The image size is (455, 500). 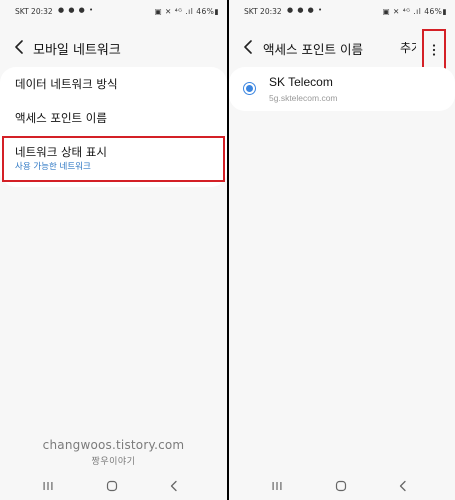 I want to click on radio-selected-icon, so click(x=249, y=88).